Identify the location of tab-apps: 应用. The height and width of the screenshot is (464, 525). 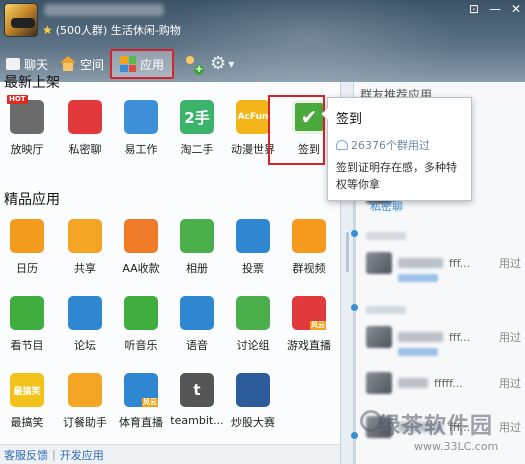
(142, 64).